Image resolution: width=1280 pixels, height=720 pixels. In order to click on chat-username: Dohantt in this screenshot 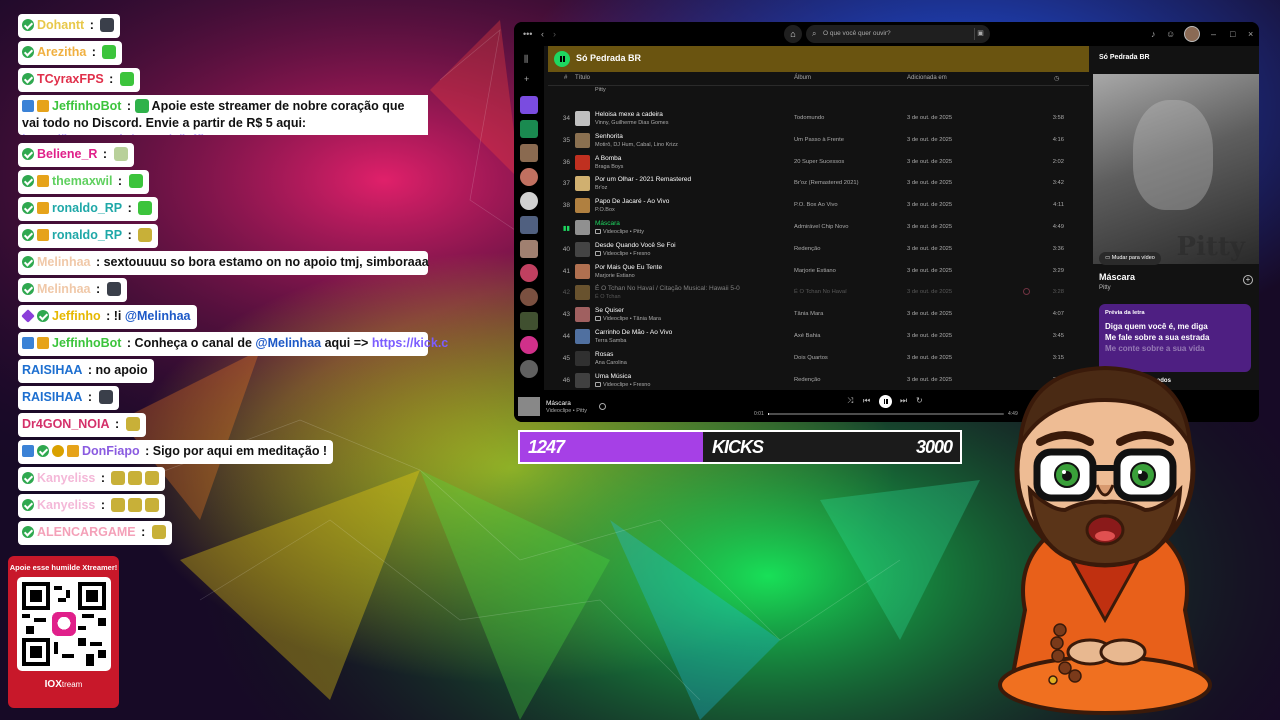, I will do `click(60, 25)`.